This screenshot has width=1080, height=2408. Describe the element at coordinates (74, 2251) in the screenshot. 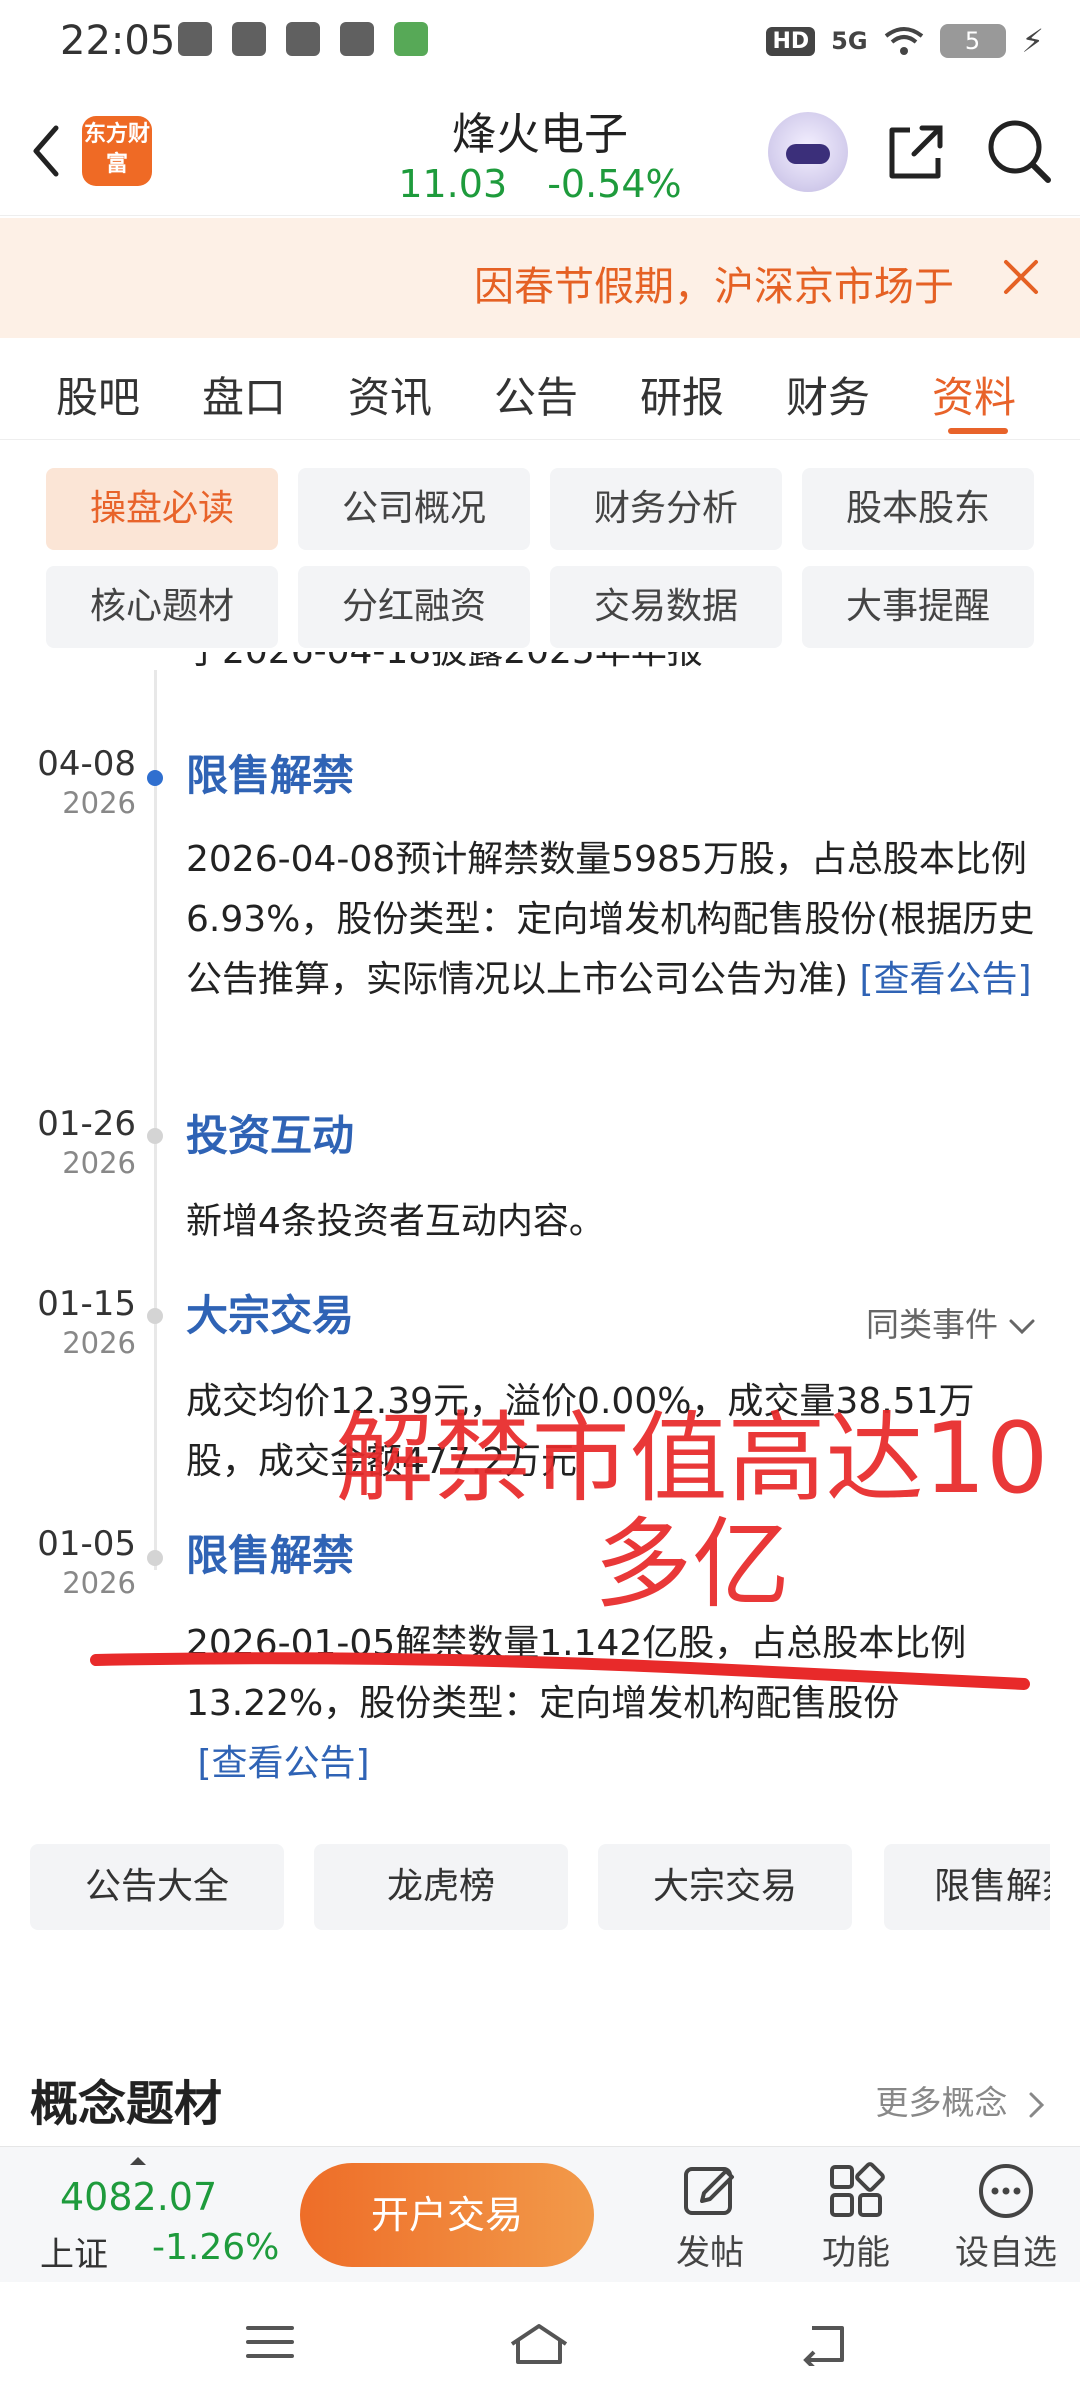

I see `index-name: 上证` at that location.